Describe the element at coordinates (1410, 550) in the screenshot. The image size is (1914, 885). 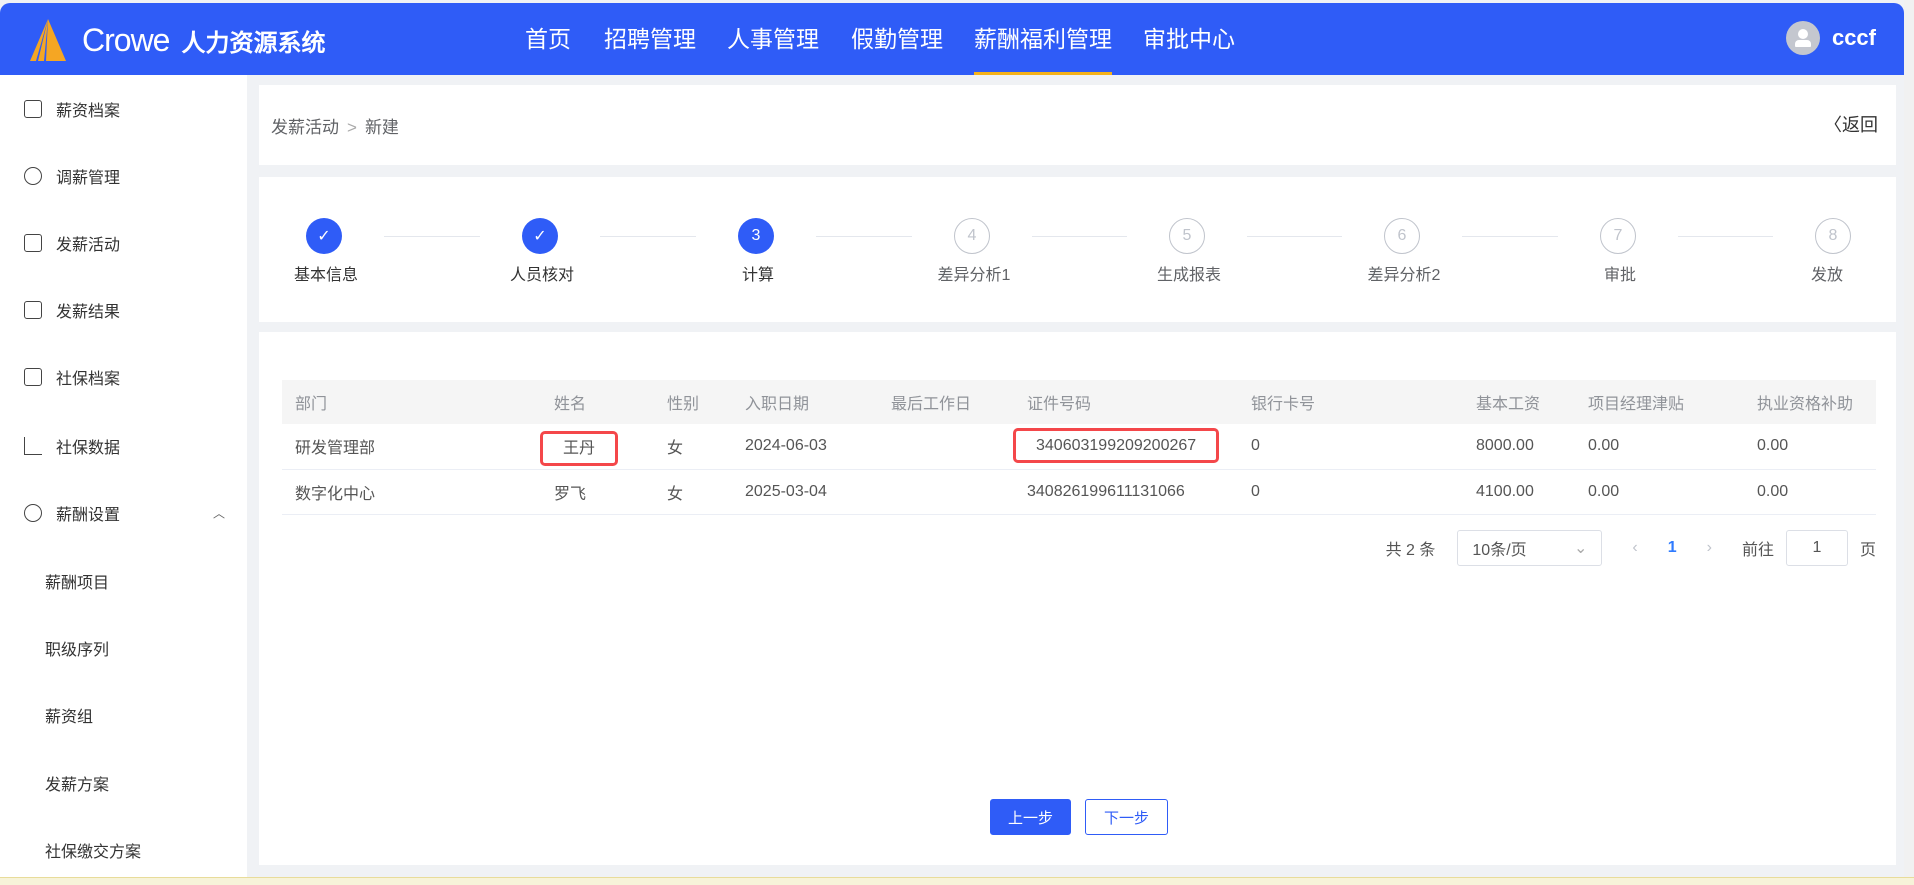
I see `total-count: 共 2 条` at that location.